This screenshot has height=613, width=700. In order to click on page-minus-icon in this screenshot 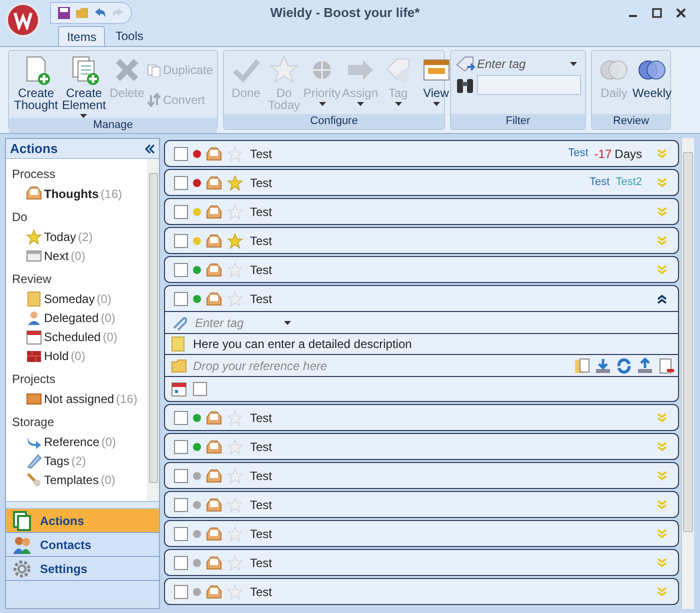, I will do `click(666, 366)`.